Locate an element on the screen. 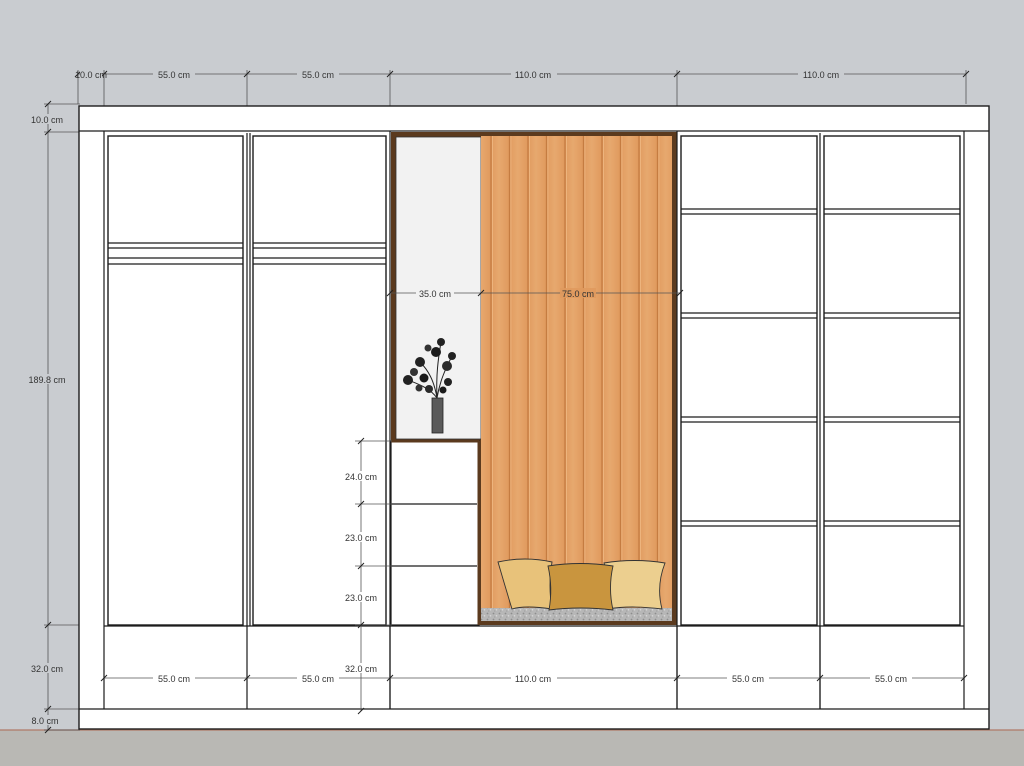 This screenshot has height=766, width=1024. dim-bottom-0: 55.0 cm is located at coordinates (174, 679).